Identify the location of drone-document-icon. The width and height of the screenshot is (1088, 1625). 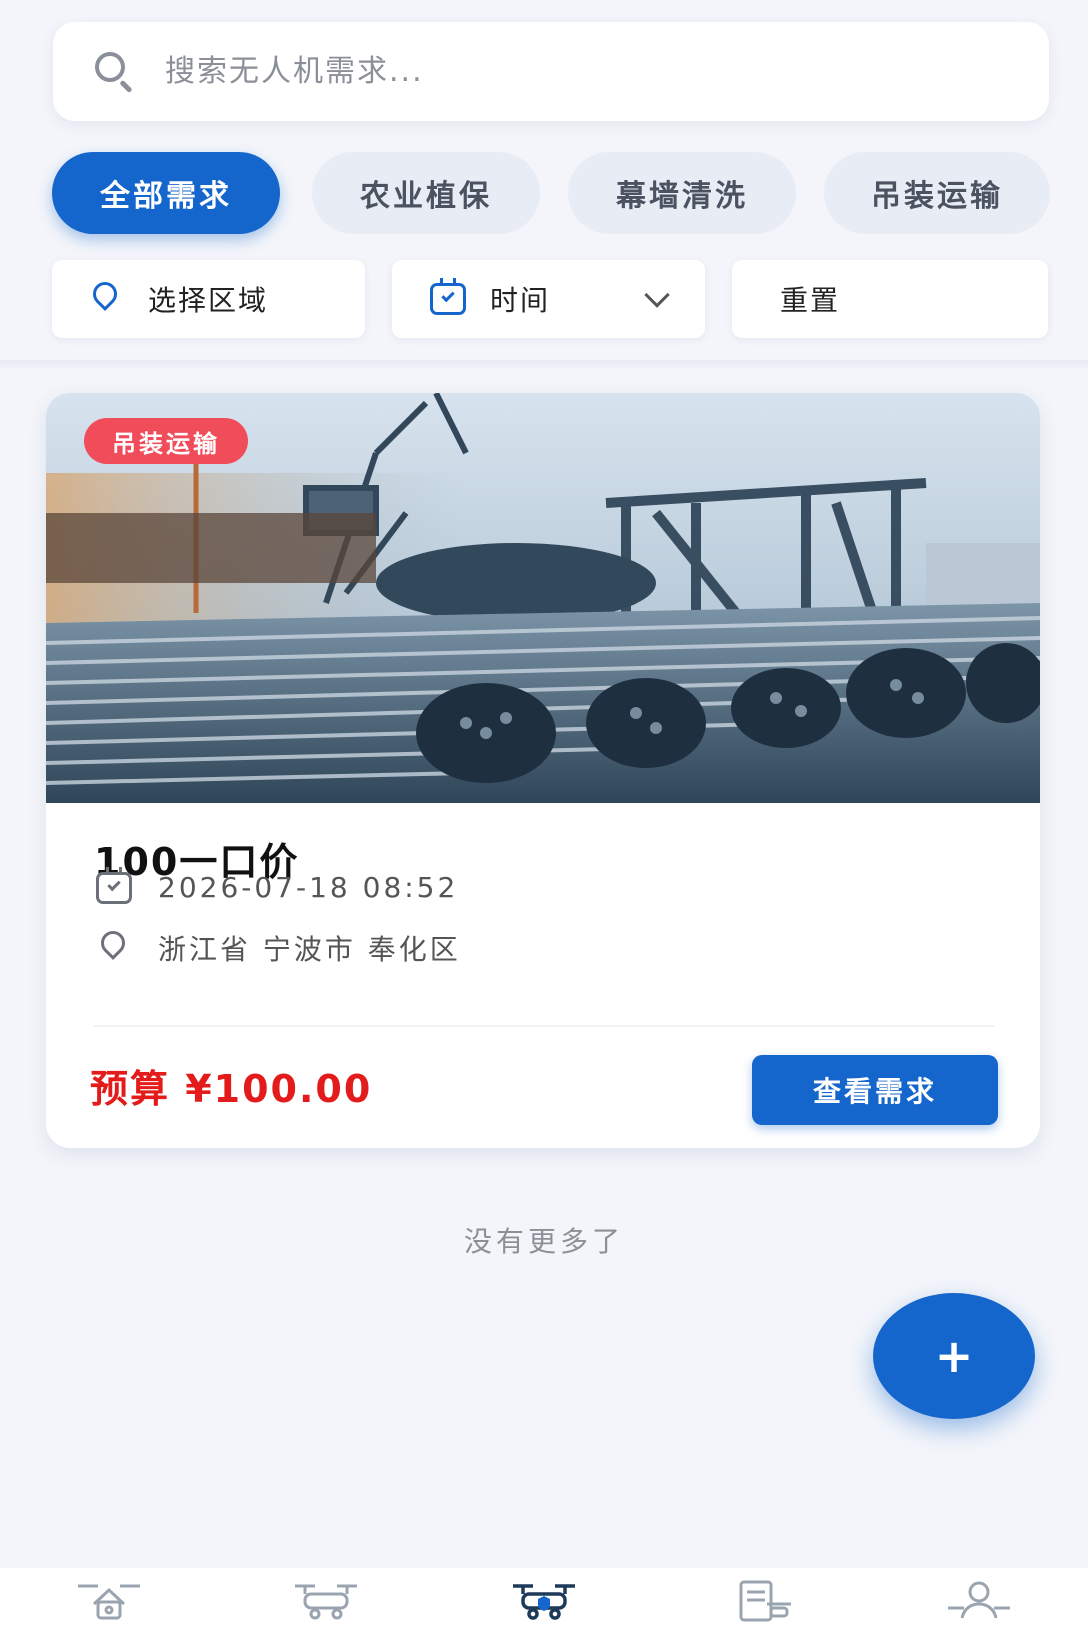
(765, 1601).